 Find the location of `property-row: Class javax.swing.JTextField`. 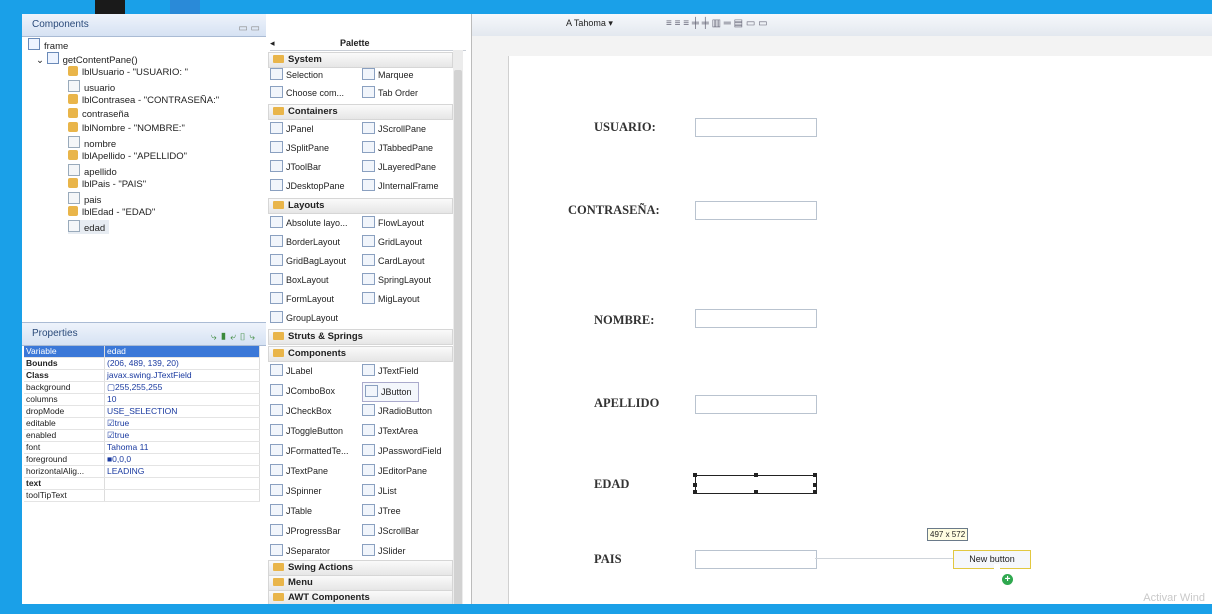

property-row: Class javax.swing.JTextField is located at coordinates (142, 375).